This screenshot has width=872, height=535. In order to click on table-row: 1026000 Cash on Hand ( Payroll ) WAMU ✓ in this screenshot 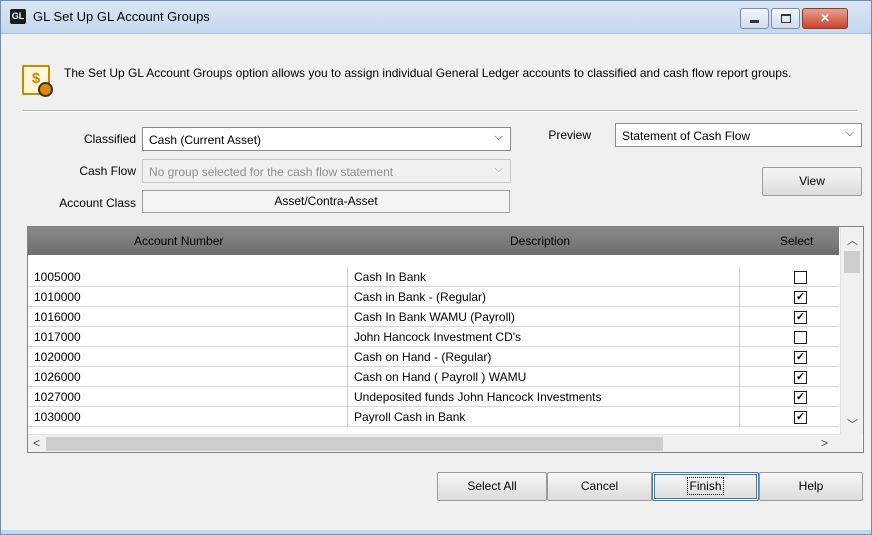, I will do `click(433, 377)`.